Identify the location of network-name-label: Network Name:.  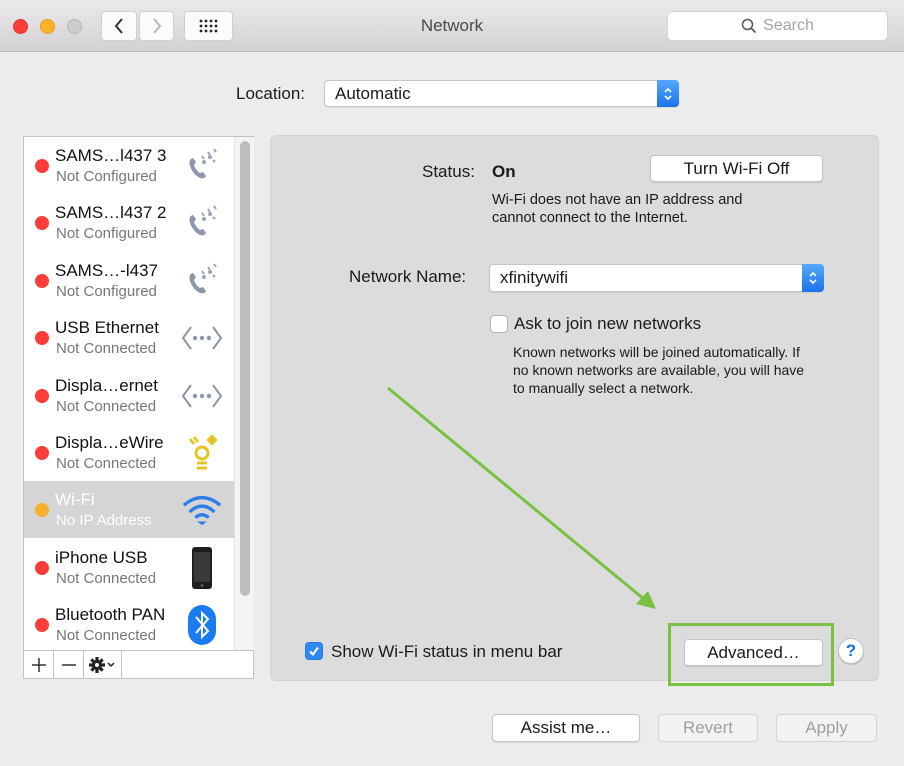
(408, 276).